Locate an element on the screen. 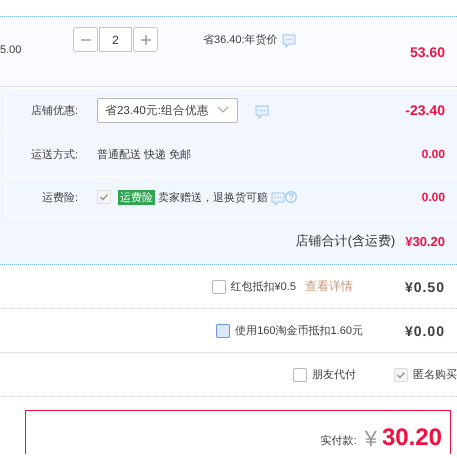  option-label: 朋友代付 is located at coordinates (334, 375).